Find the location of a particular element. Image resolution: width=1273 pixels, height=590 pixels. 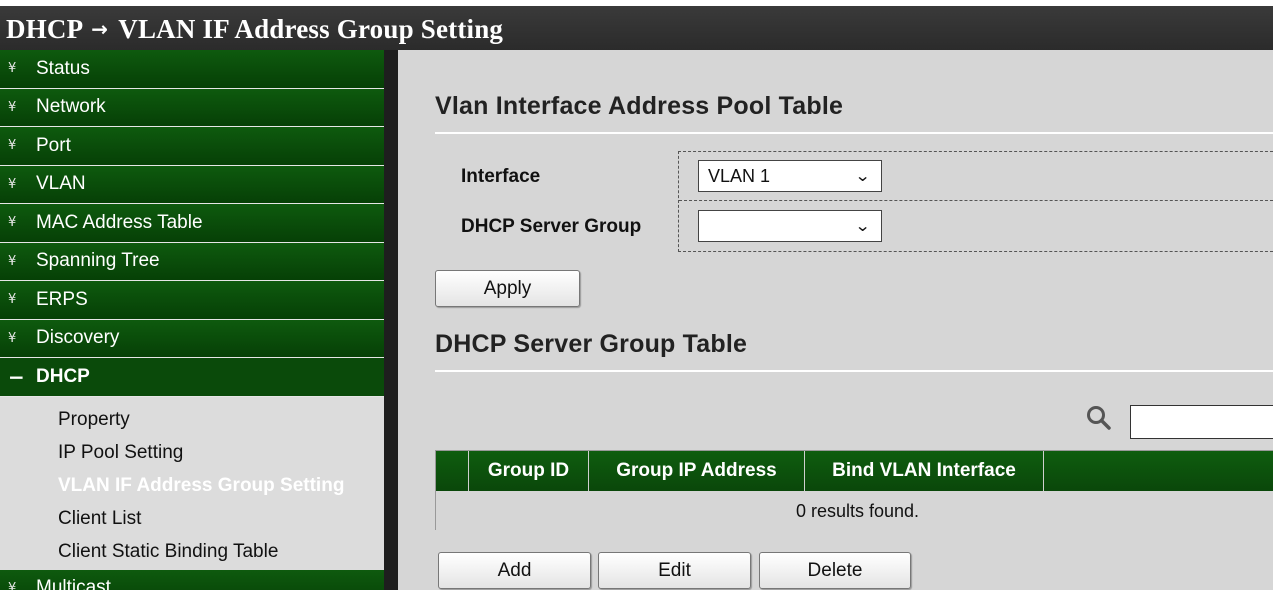

page-title: DHCP → VLAN IF Address Group Setting is located at coordinates (254, 29).